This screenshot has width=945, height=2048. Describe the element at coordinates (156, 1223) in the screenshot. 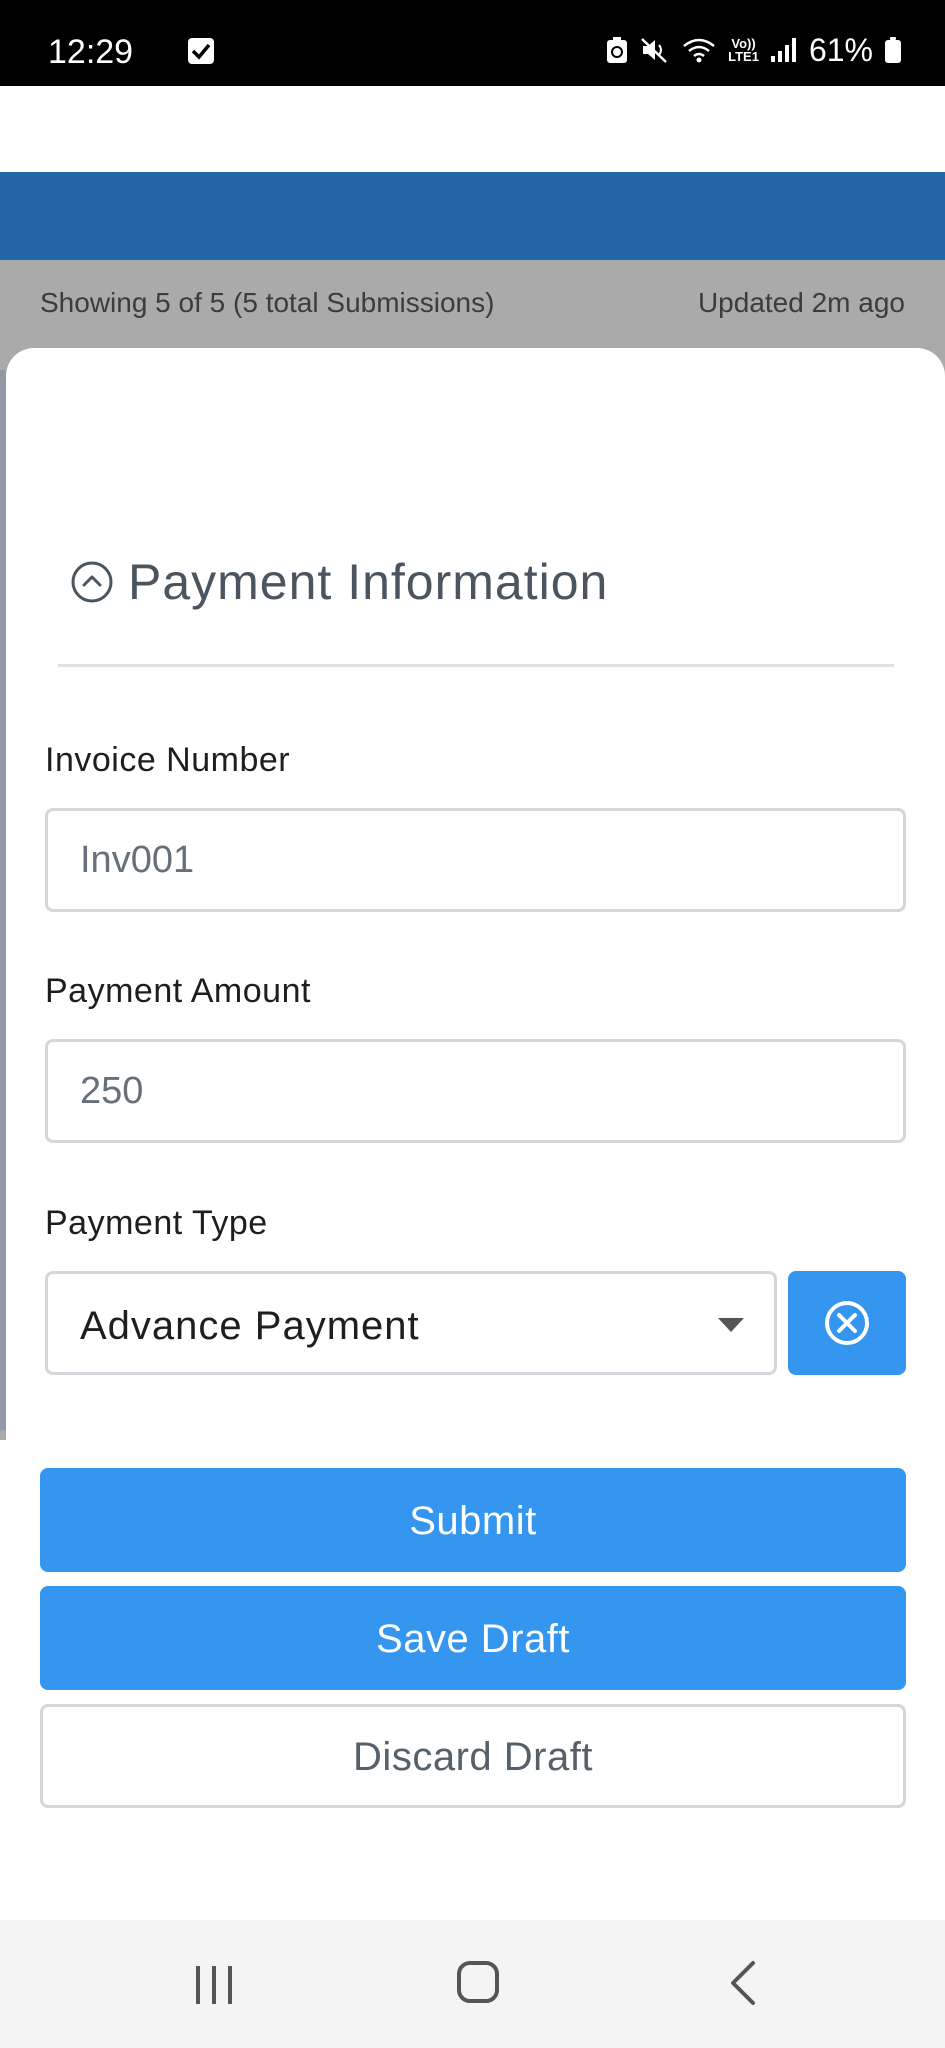

I see `payment-type-label: Payment Type` at that location.